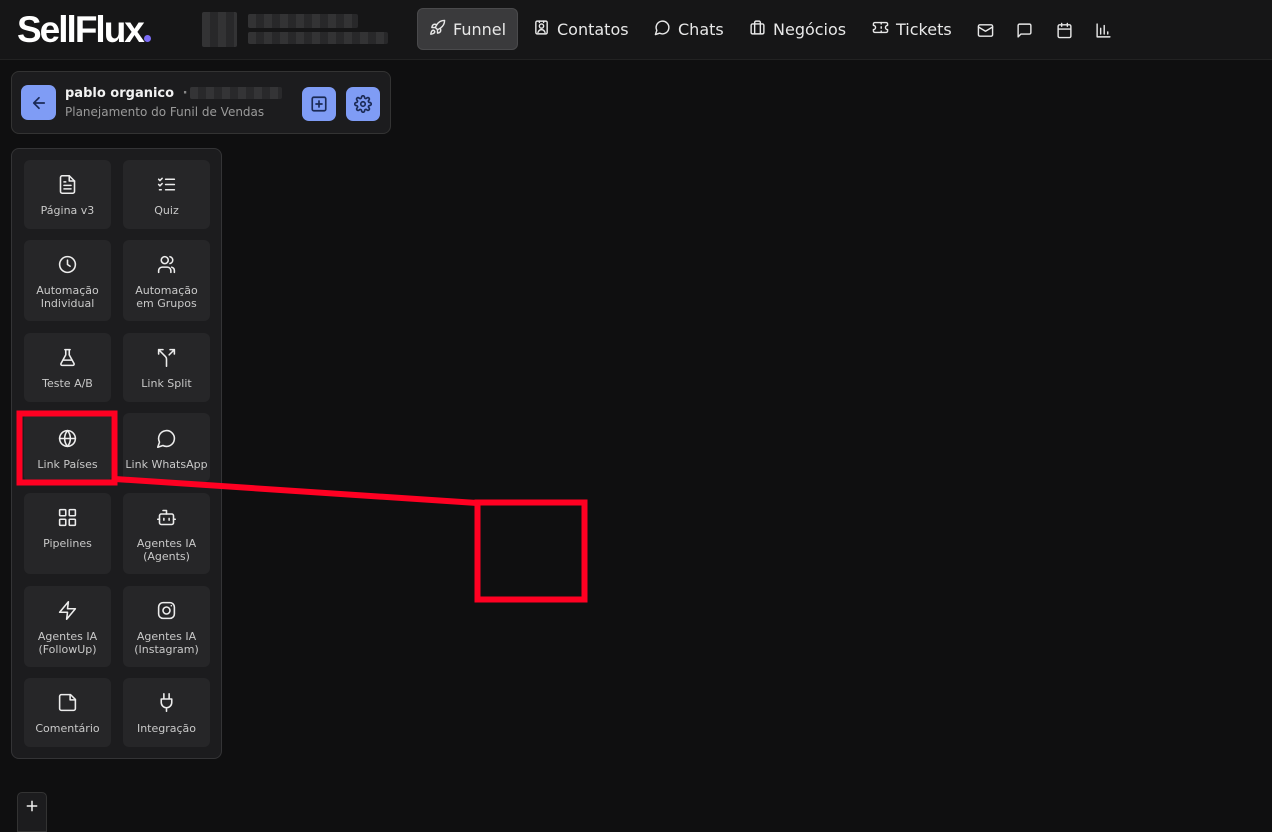 This screenshot has height=832, width=1272. Describe the element at coordinates (880, 29) in the screenshot. I see `ticket-icon` at that location.